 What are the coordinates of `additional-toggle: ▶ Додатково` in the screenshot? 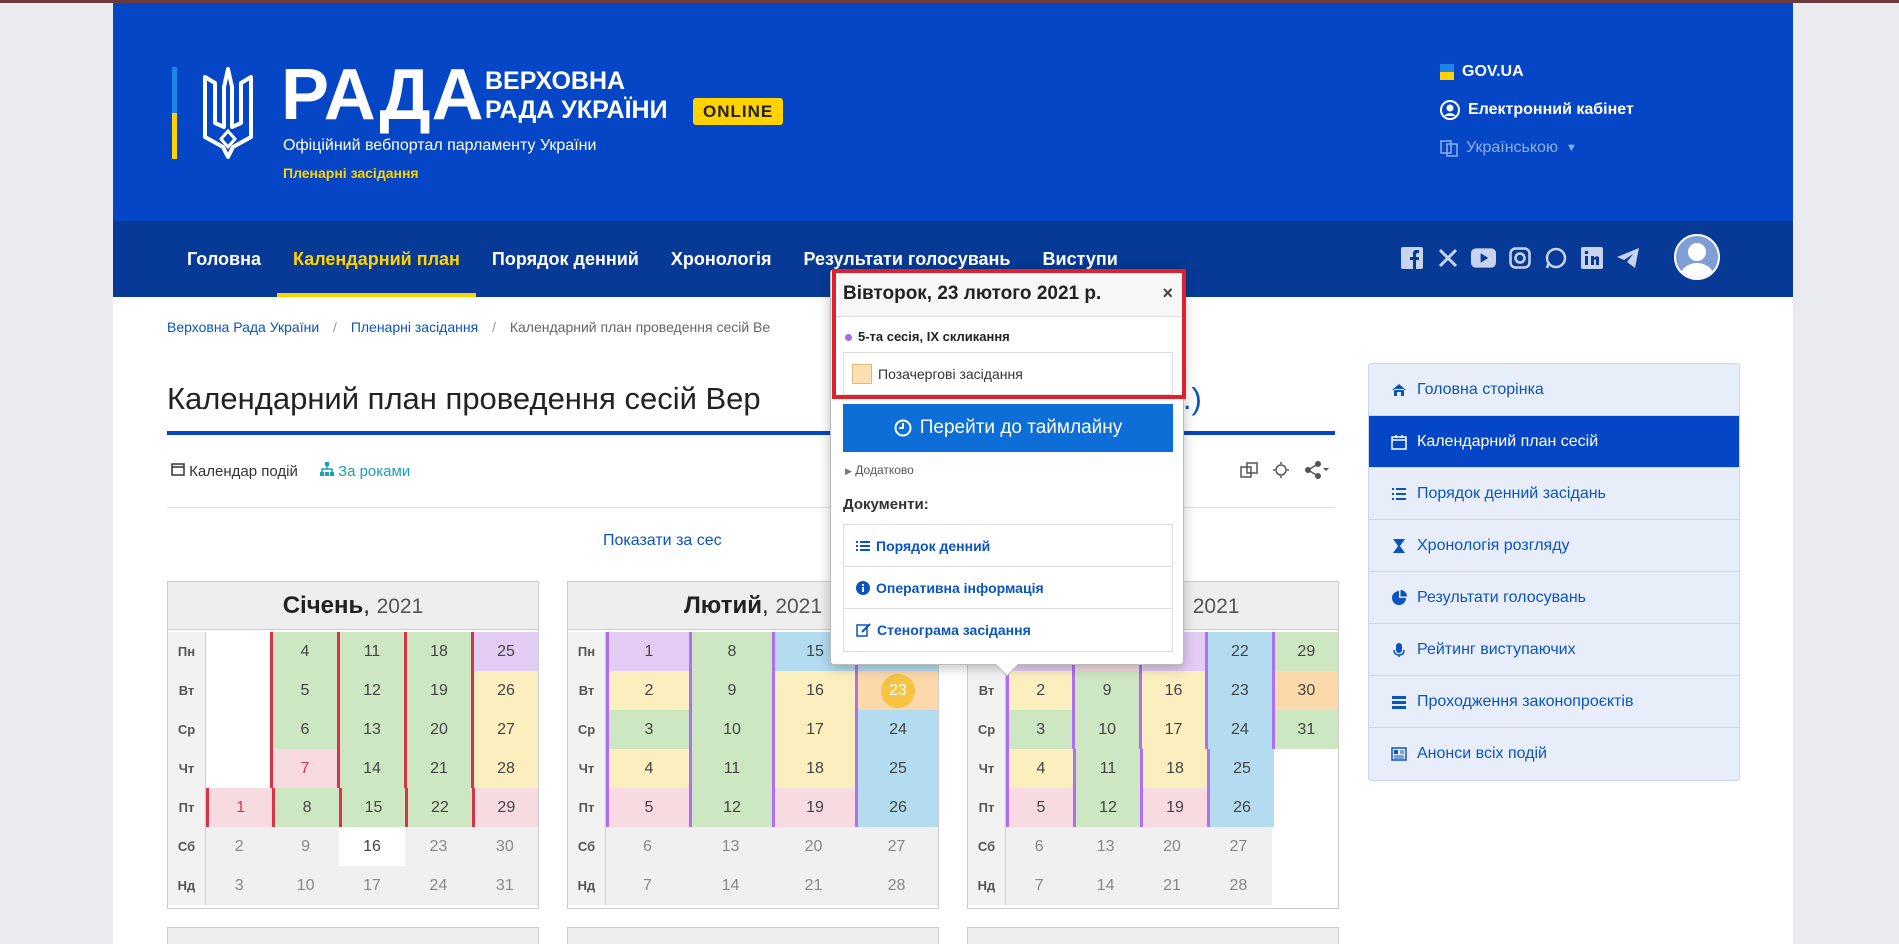 It's located at (879, 470).